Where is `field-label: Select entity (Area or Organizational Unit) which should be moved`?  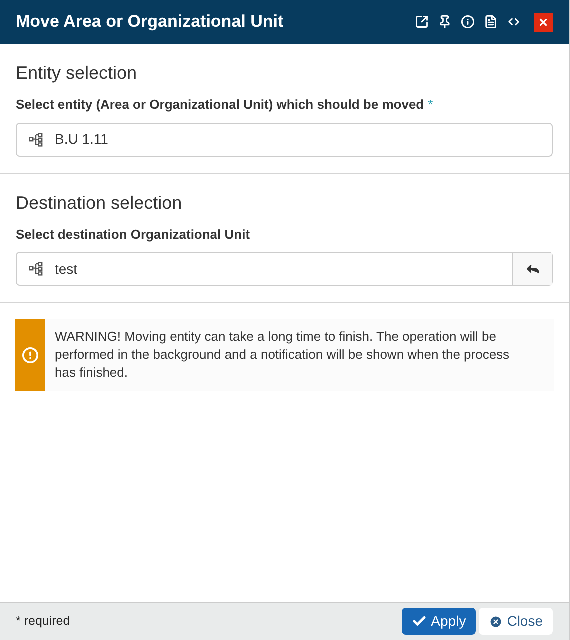
field-label: Select entity (Area or Organizational Unit) which should be moved is located at coordinates (220, 105).